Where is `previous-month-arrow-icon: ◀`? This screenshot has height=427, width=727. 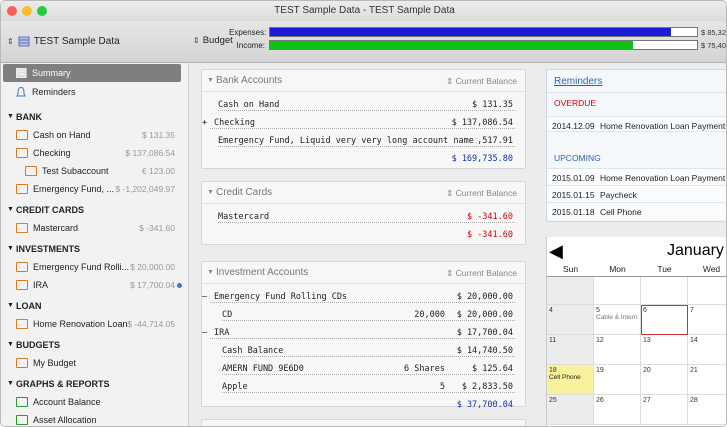 previous-month-arrow-icon: ◀ is located at coordinates (556, 251).